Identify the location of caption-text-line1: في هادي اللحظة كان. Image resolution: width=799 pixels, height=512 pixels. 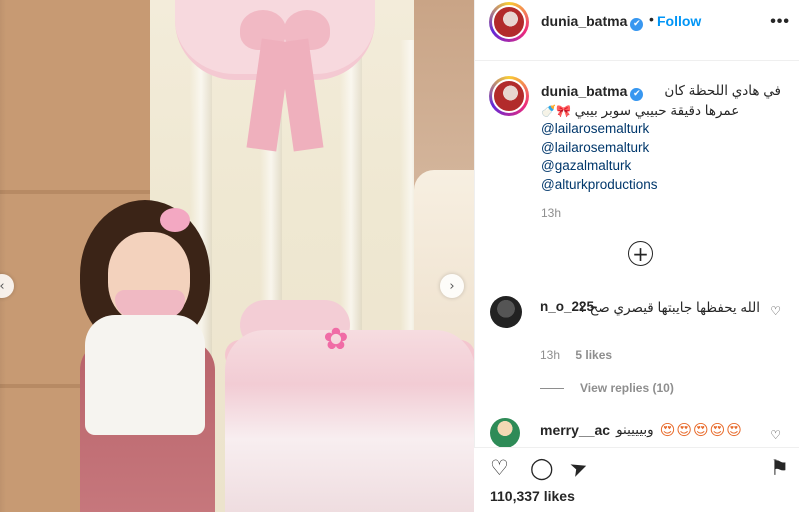
(722, 90).